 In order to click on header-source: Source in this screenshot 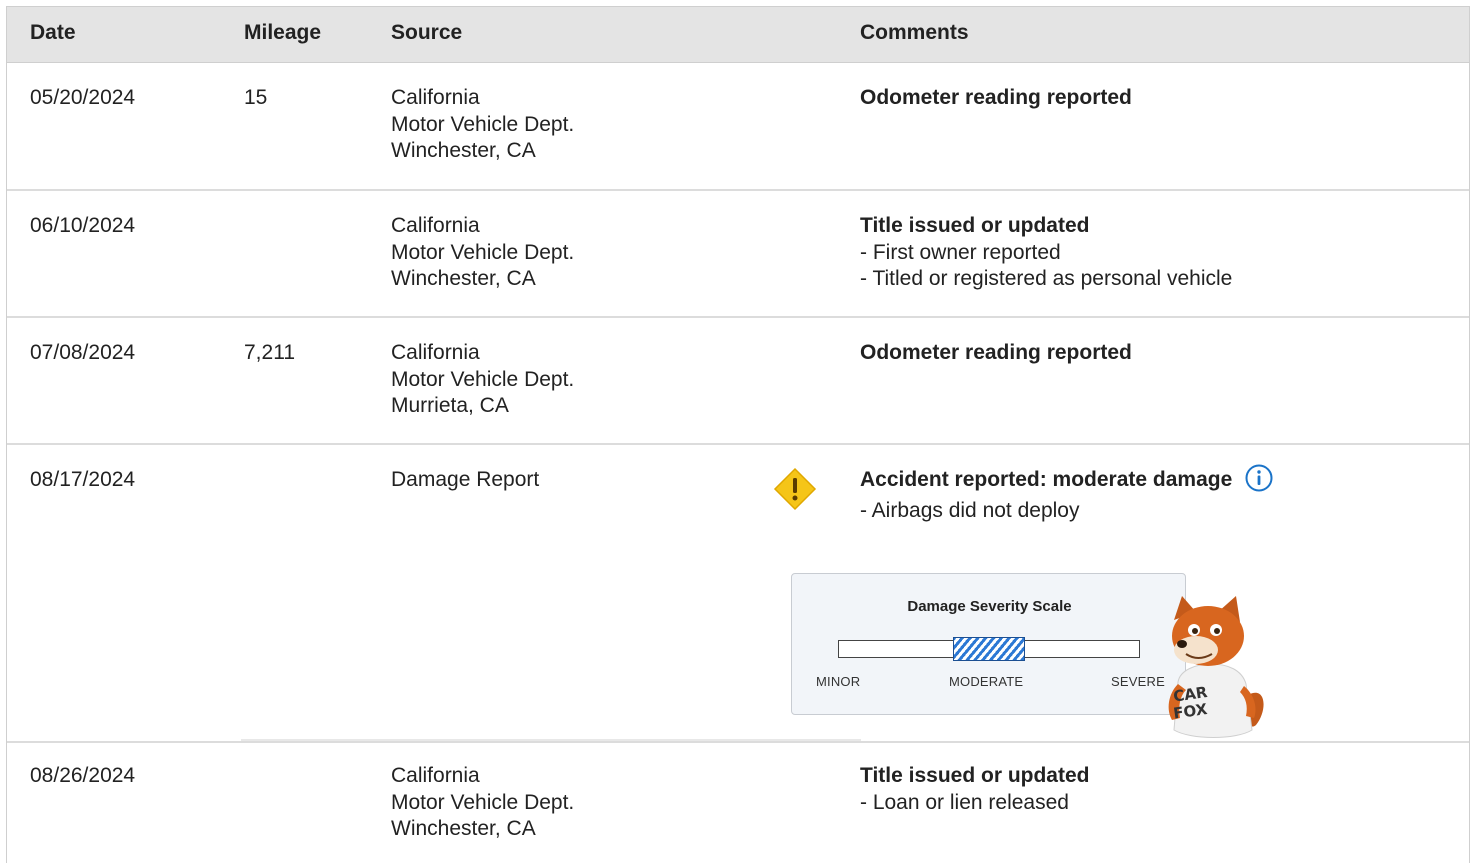, I will do `click(427, 32)`.